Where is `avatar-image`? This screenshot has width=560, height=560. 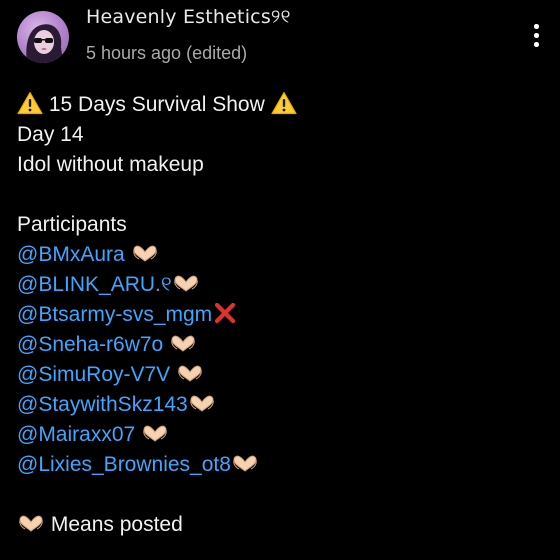
avatar-image is located at coordinates (44, 43).